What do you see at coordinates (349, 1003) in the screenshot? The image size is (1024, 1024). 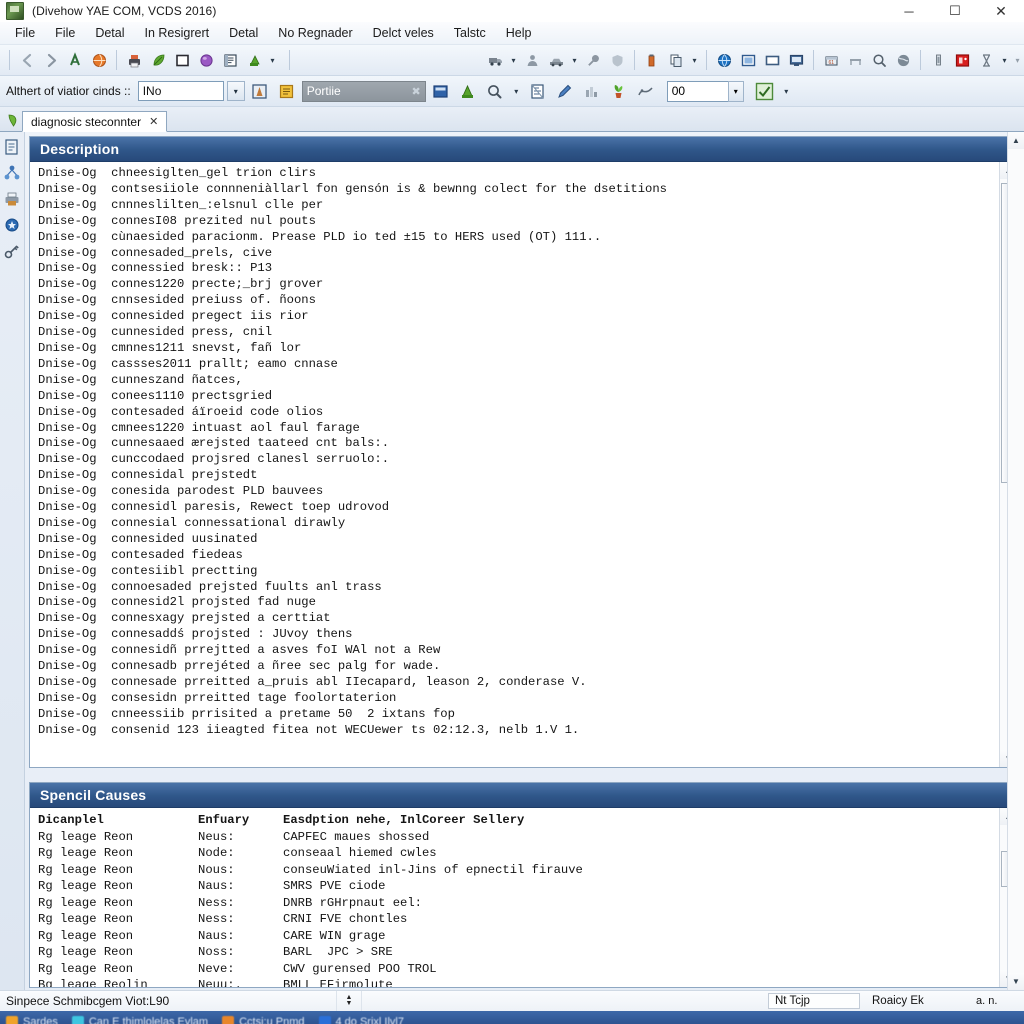 I see `spinner-down-icon: ▼` at bounding box center [349, 1003].